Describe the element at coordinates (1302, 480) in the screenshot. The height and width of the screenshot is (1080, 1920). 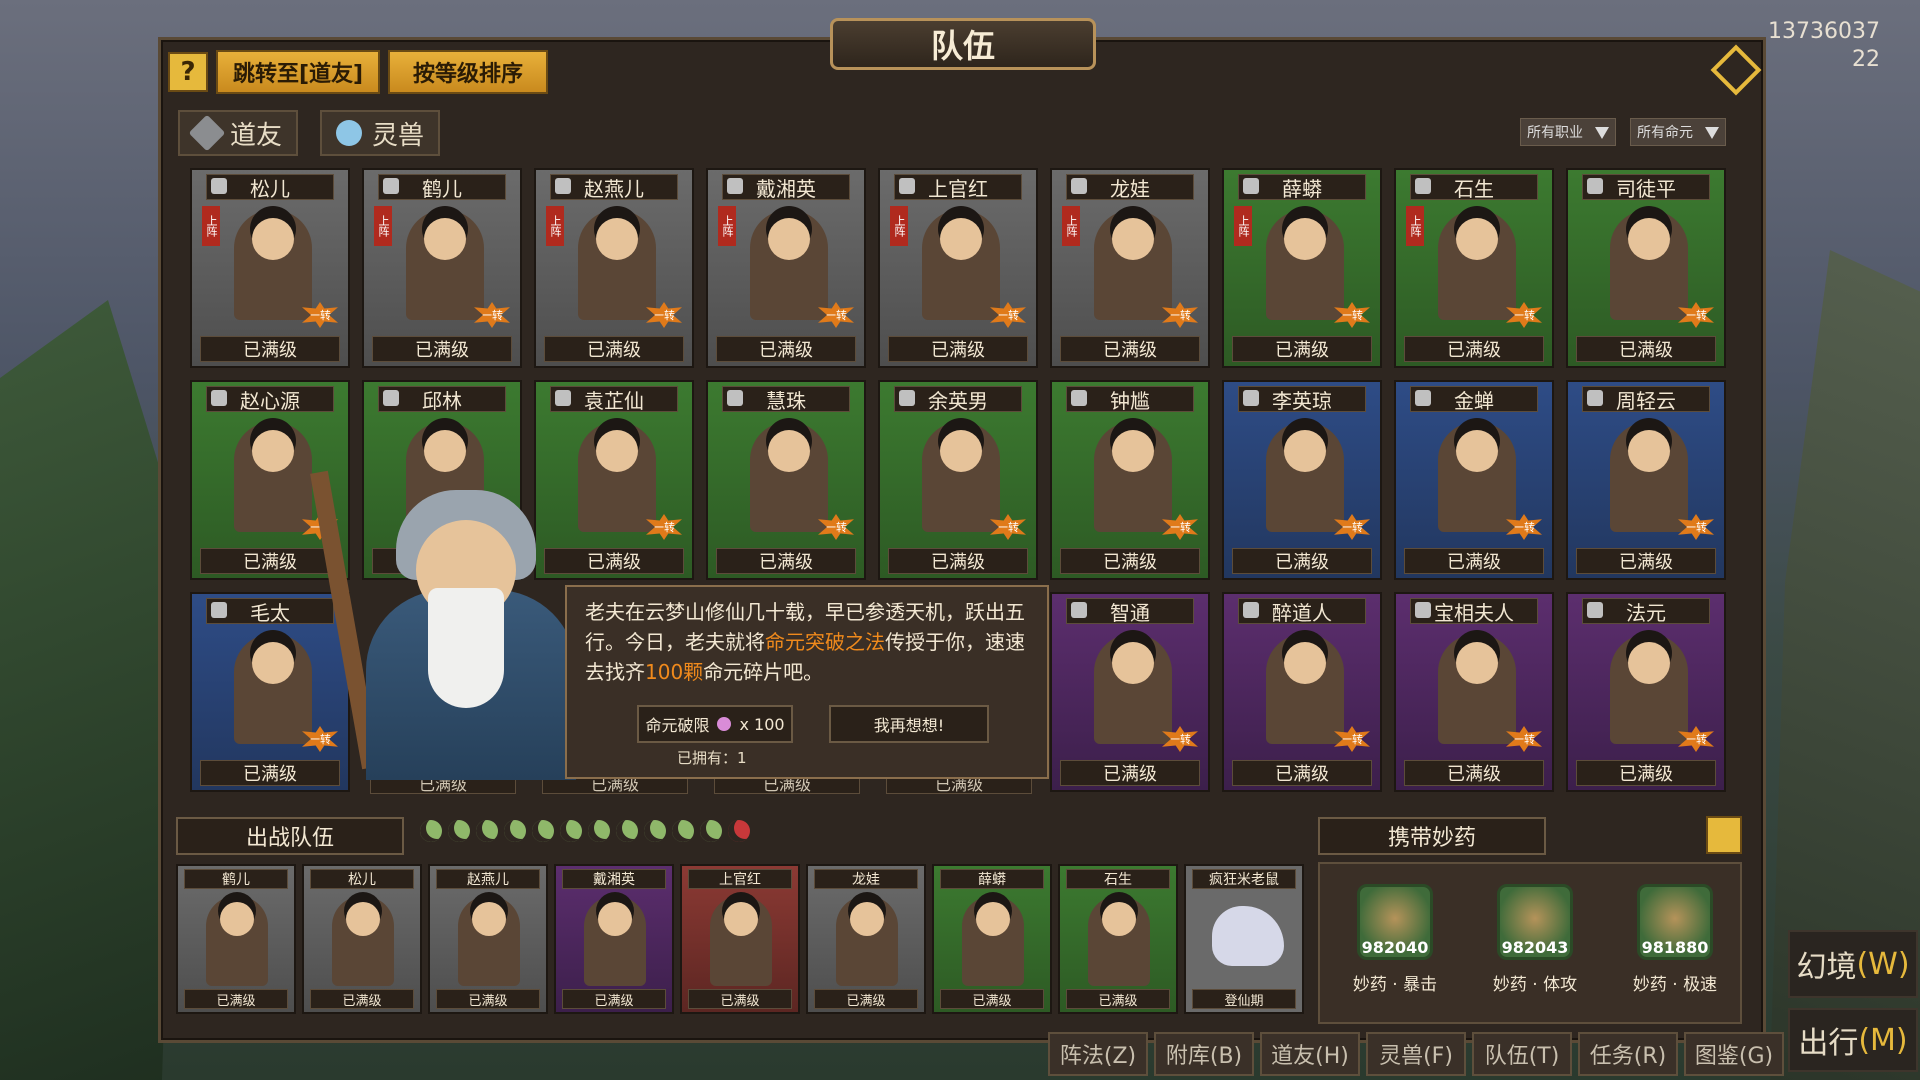
I see `character-card: 李英琼 一转 已满级` at that location.